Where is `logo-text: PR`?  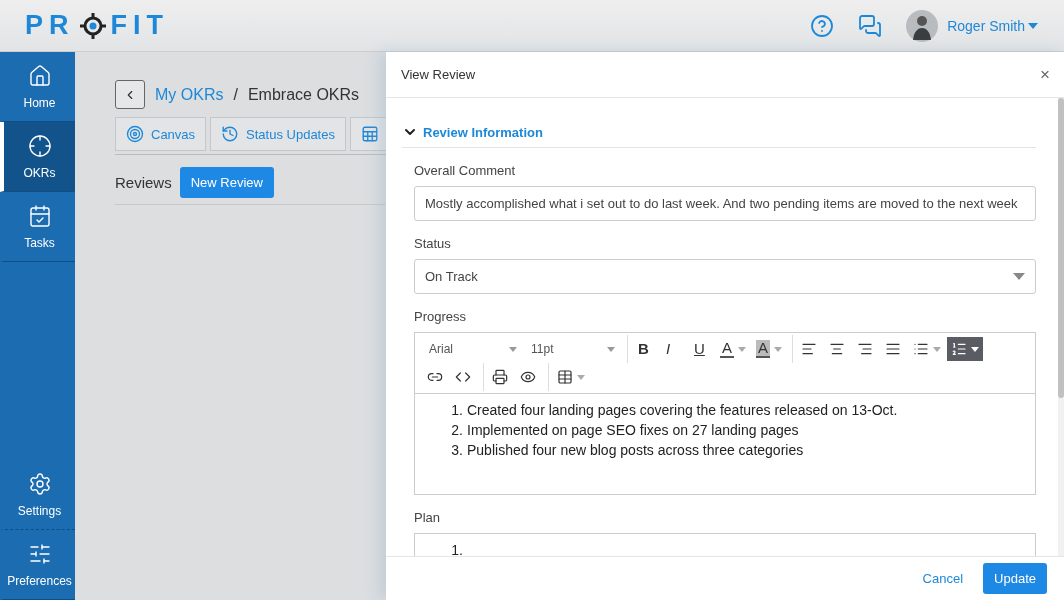
logo-text: PR is located at coordinates (50, 25).